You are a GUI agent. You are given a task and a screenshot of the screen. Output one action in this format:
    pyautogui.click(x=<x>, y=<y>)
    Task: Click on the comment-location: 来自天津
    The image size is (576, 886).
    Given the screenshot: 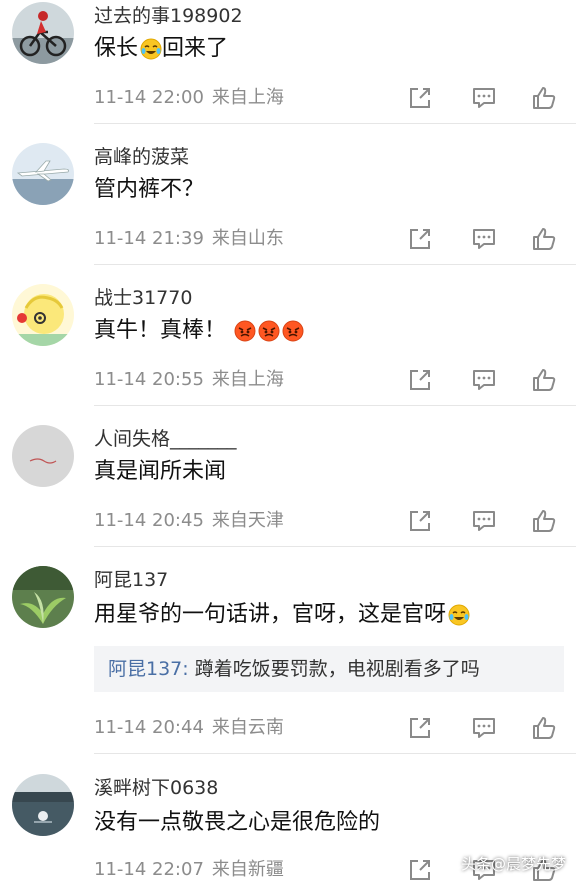 What is the action you would take?
    pyautogui.click(x=247, y=520)
    